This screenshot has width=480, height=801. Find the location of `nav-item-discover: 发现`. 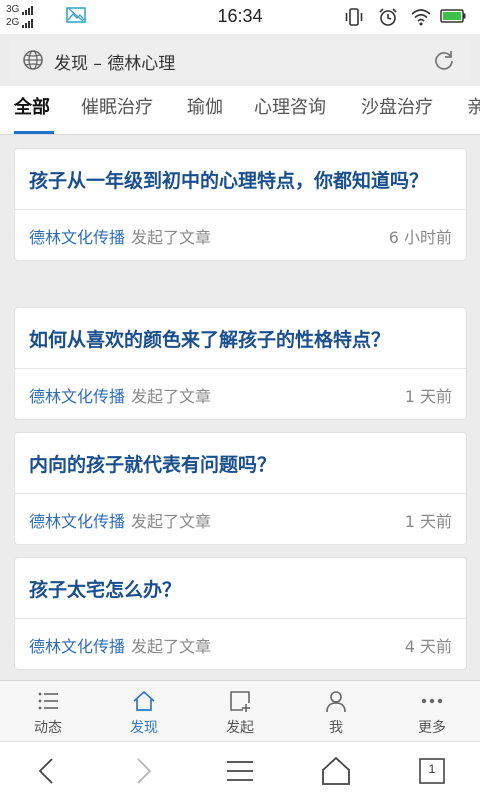

nav-item-discover: 发现 is located at coordinates (144, 711).